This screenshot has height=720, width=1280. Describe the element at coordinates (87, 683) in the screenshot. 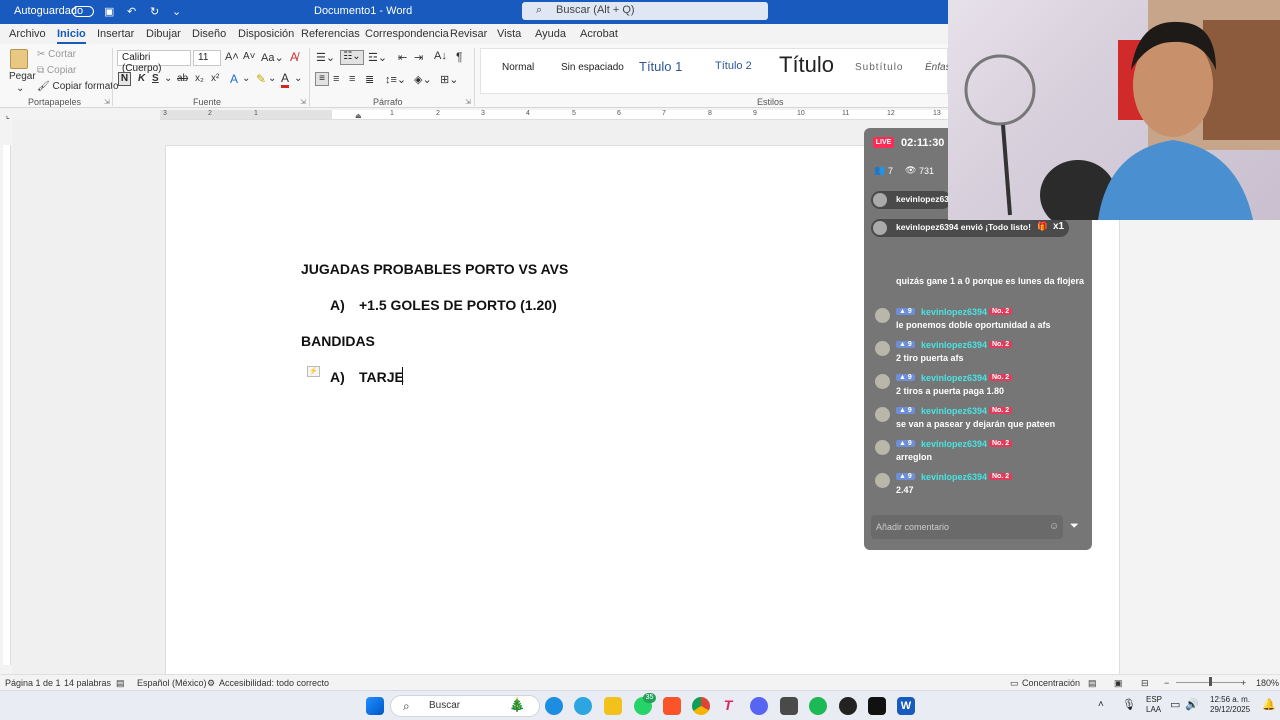

I see `word-count: 14 palabras` at that location.